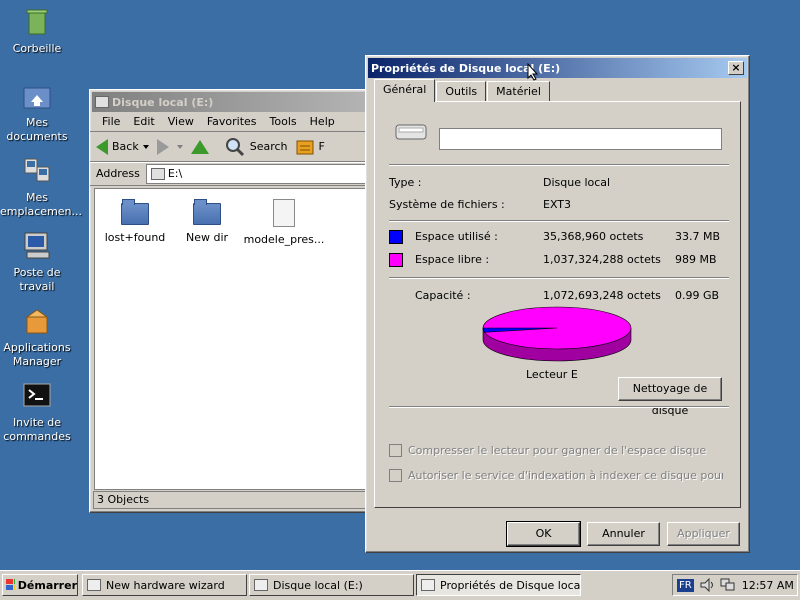  Describe the element at coordinates (162, 146) in the screenshot. I see `forward-arrow-icon` at that location.